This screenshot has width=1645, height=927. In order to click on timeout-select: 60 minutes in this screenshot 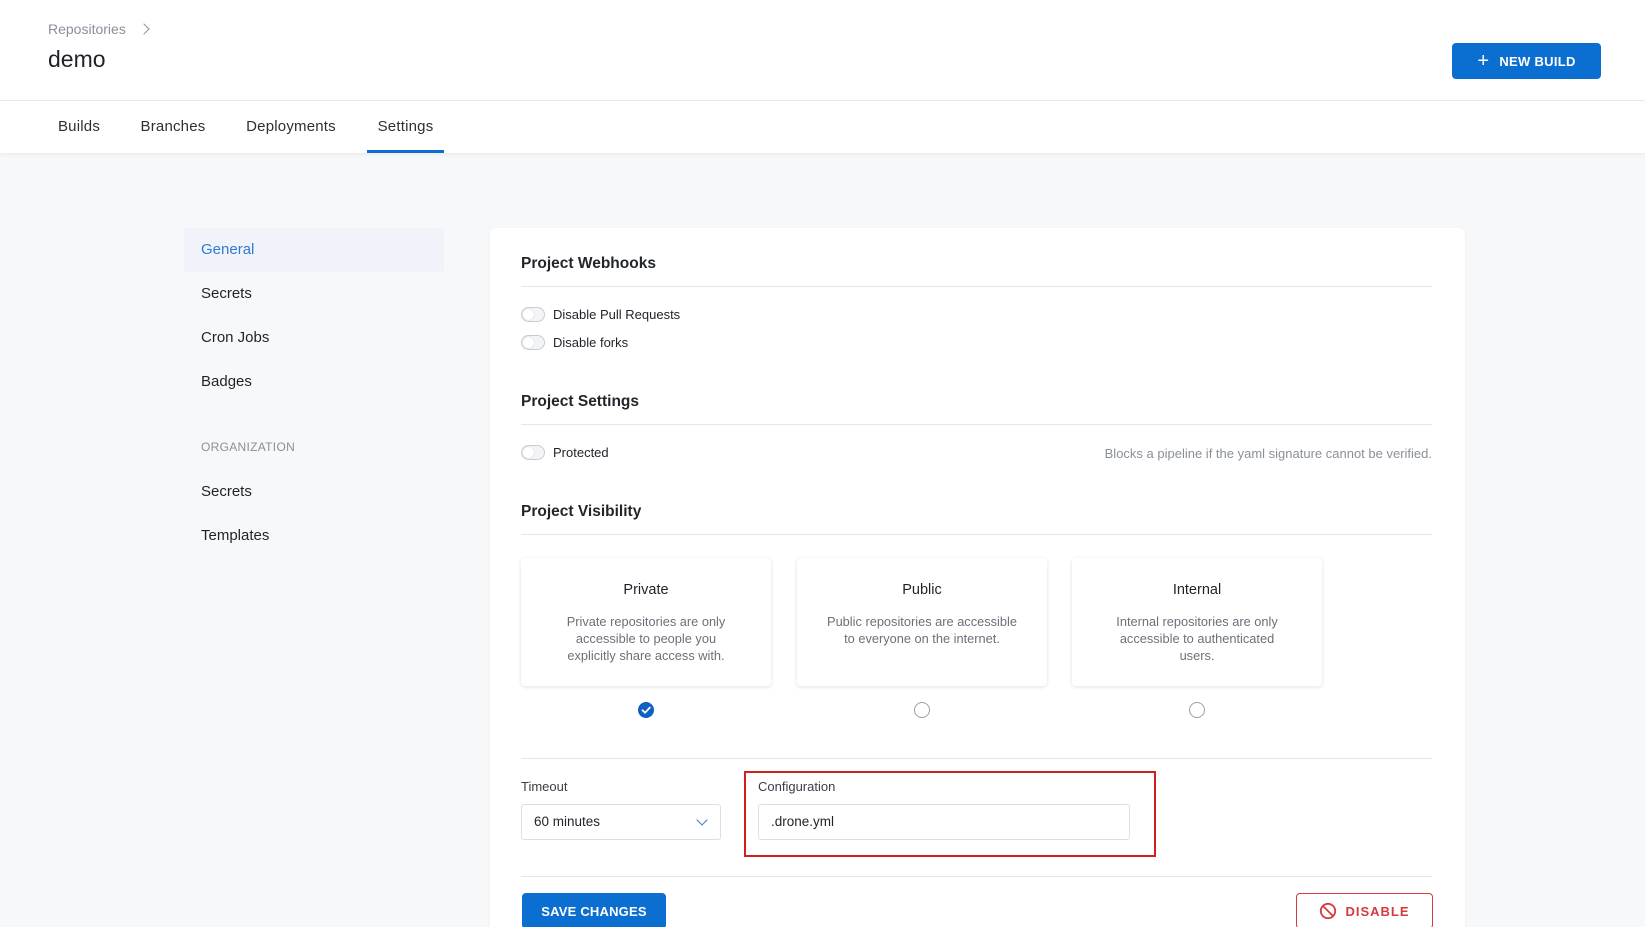, I will do `click(621, 822)`.